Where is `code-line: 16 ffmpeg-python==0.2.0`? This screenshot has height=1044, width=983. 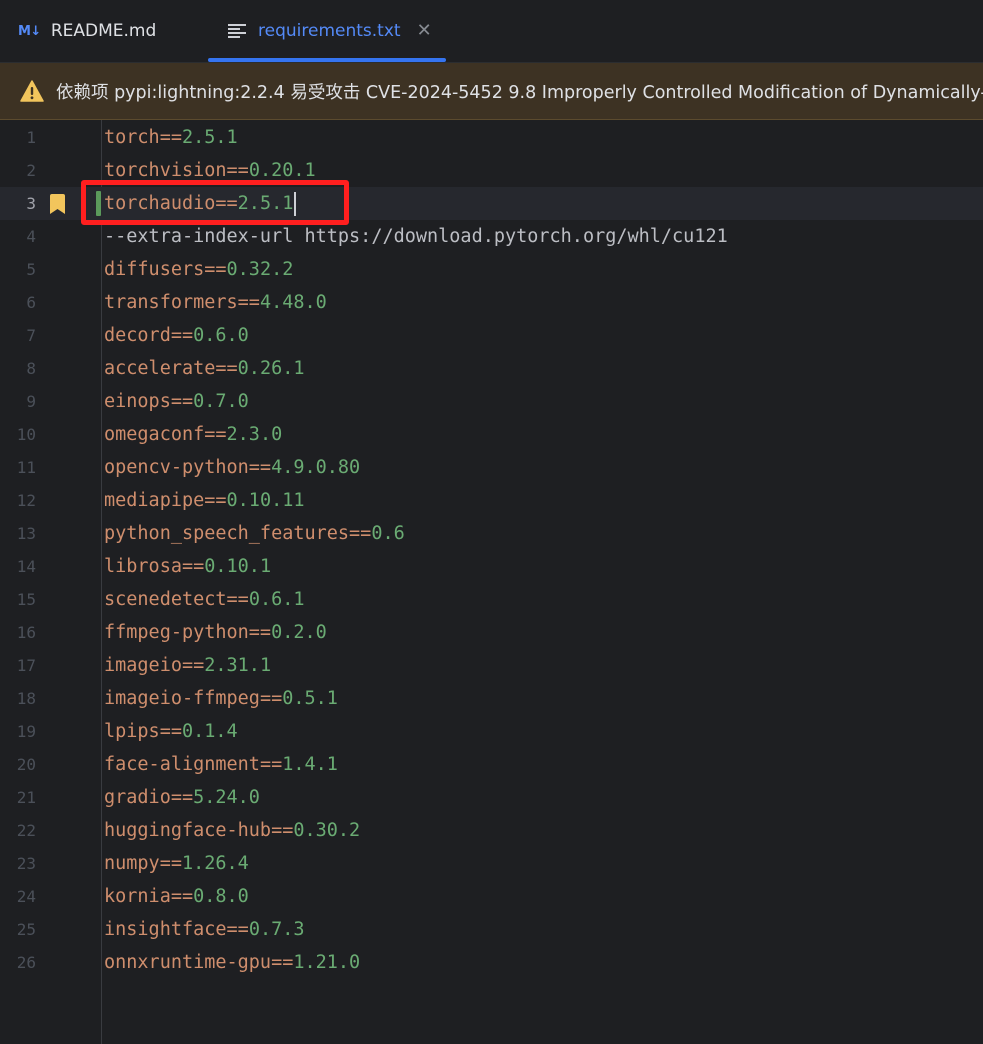
code-line: 16 ffmpeg-python==0.2.0 is located at coordinates (491, 632).